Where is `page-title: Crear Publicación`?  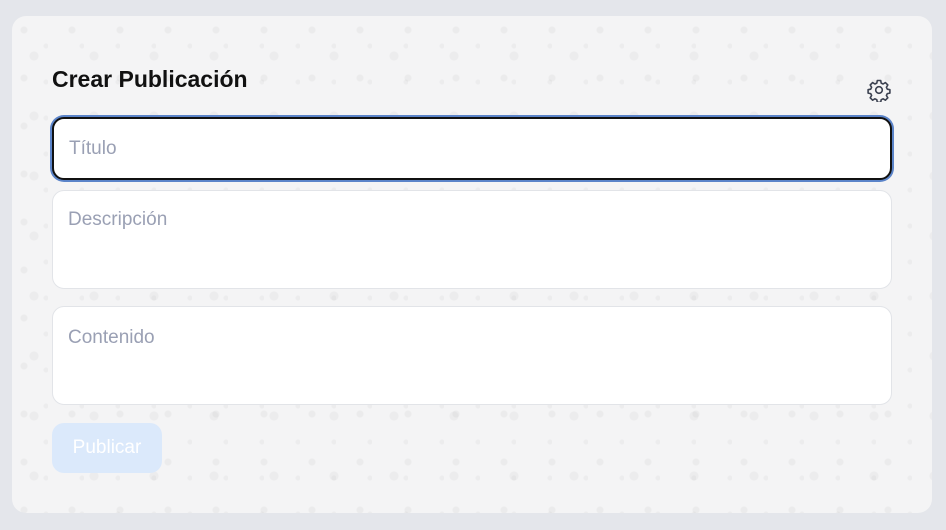
page-title: Crear Publicación is located at coordinates (150, 79).